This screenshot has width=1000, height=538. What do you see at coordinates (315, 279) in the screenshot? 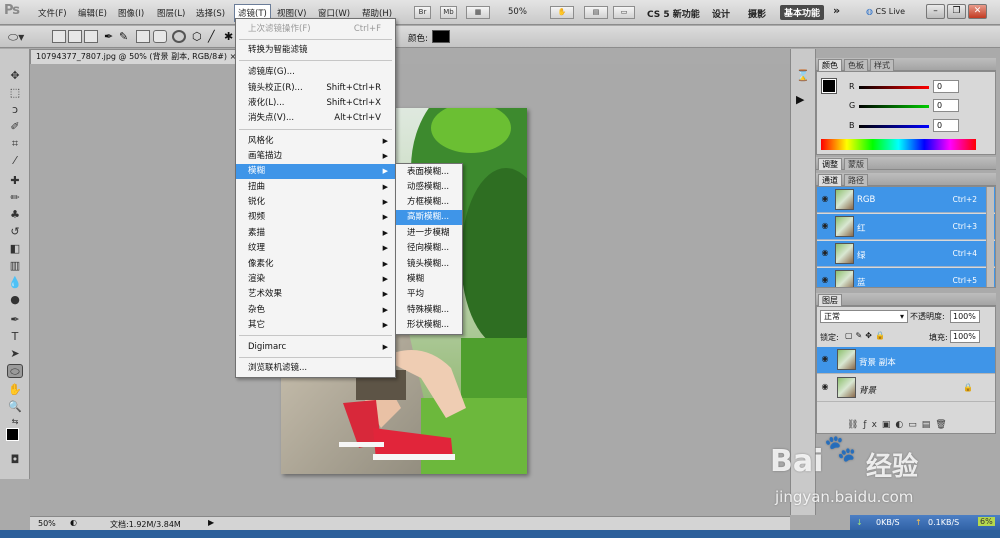
I see `menu-item-render: 渲染 ▶` at bounding box center [315, 279].